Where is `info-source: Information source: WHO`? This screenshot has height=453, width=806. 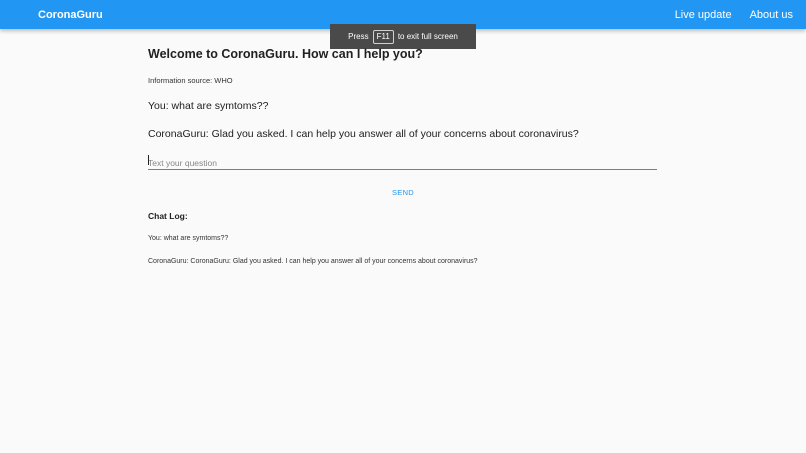
info-source: Information source: WHO is located at coordinates (190, 80).